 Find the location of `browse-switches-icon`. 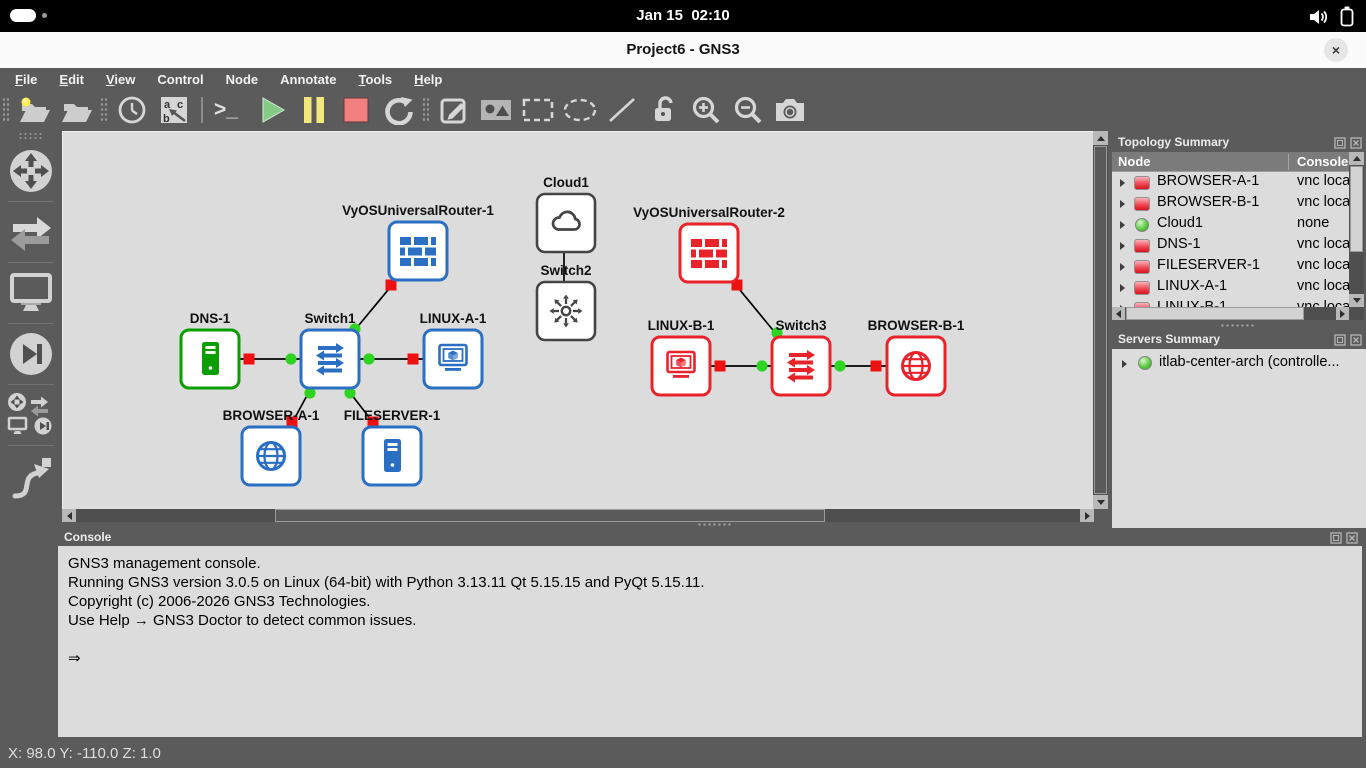

browse-switches-icon is located at coordinates (31, 232).